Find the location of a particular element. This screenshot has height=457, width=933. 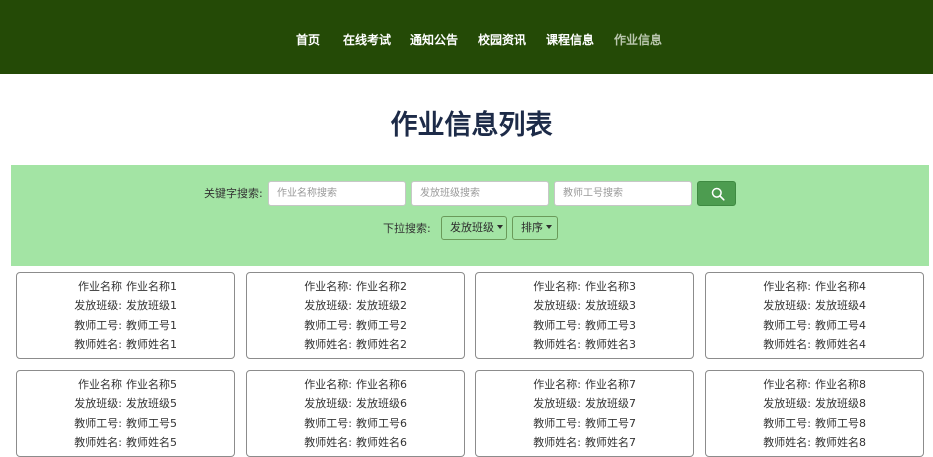

class-dropdown-label: 发放班级 is located at coordinates (472, 227).